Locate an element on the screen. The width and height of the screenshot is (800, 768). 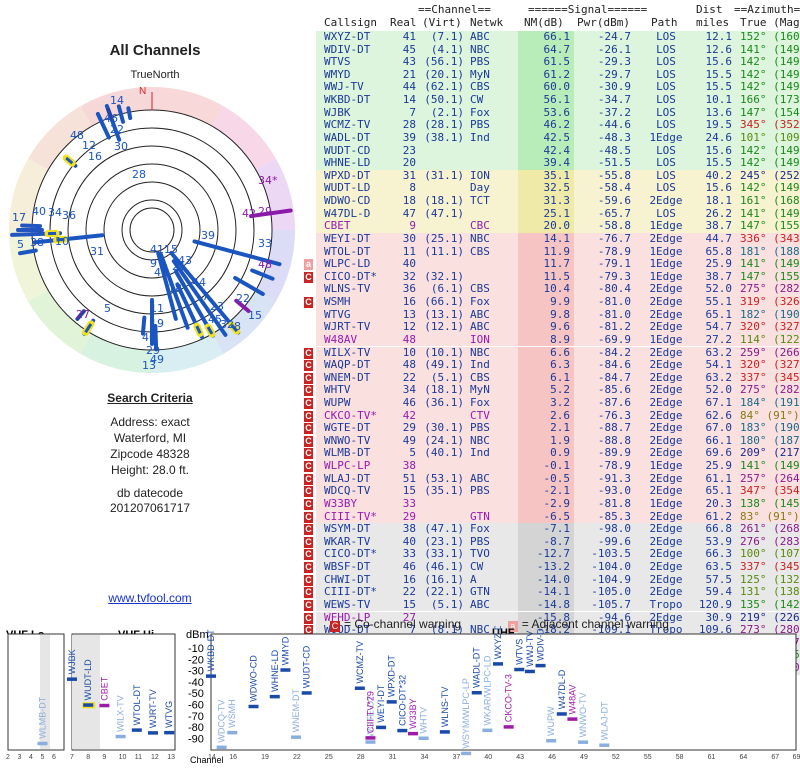
power-cell: -81.0 is located at coordinates (614, 302).